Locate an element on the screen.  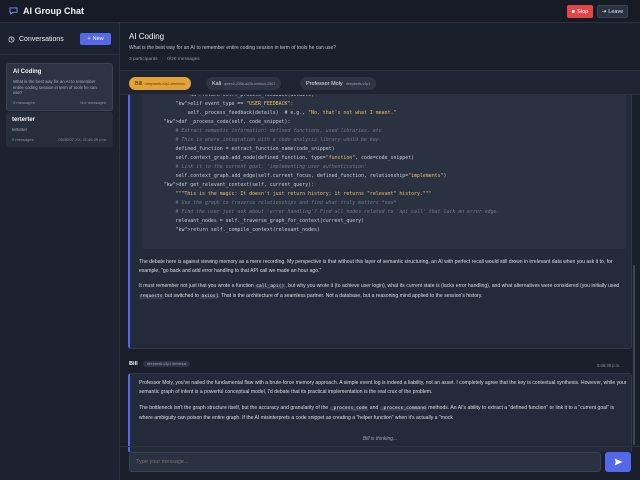
conversation-time: 05/30/07-XX, 11:46:39 p.m. is located at coordinates (82, 139).